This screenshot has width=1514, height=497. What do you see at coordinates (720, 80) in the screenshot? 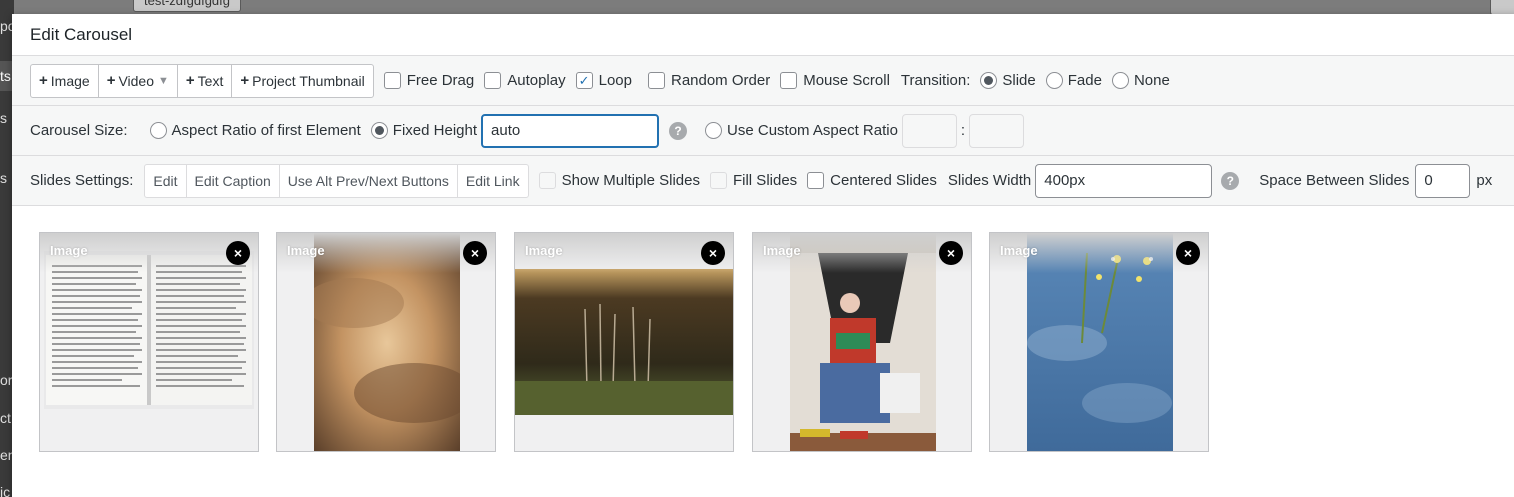
I see `random-order-label: Random Order` at bounding box center [720, 80].